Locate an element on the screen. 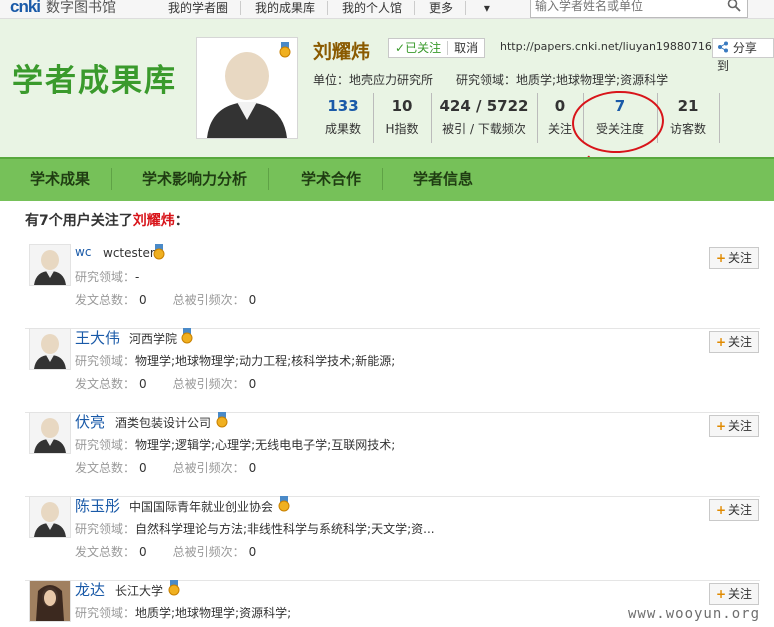 This screenshot has height=627, width=774. tab-academic-results: 学术成果 is located at coordinates (71, 180).